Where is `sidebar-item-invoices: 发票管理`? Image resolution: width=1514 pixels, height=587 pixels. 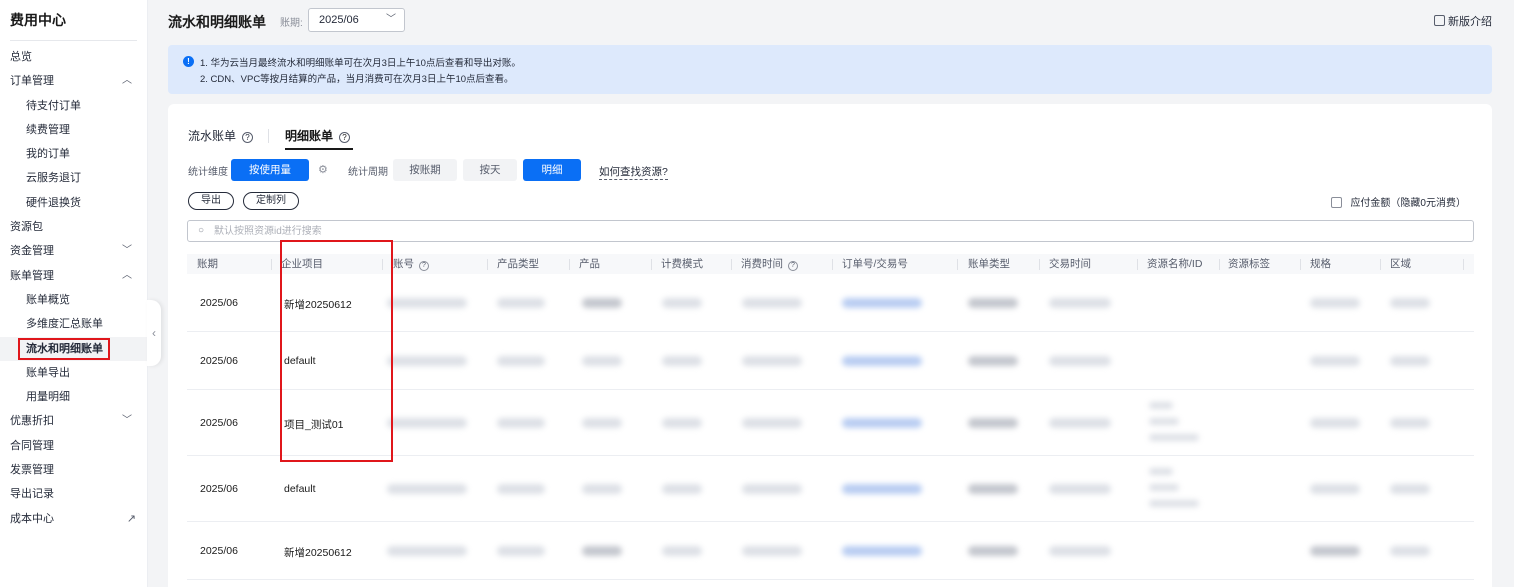 sidebar-item-invoices: 发票管理 is located at coordinates (74, 470).